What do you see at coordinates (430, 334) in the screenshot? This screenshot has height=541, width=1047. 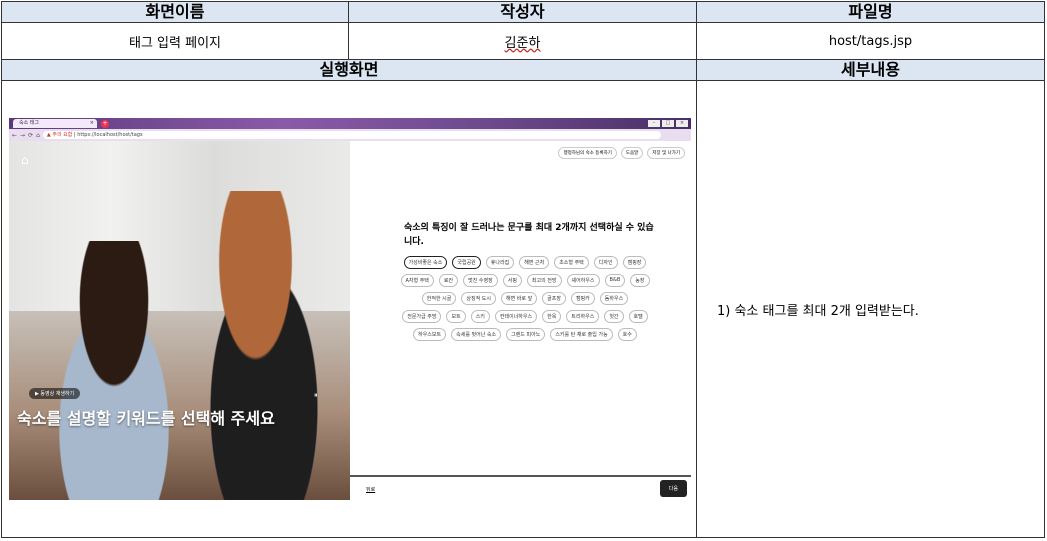 I see `tag-chip: 하우스보트` at bounding box center [430, 334].